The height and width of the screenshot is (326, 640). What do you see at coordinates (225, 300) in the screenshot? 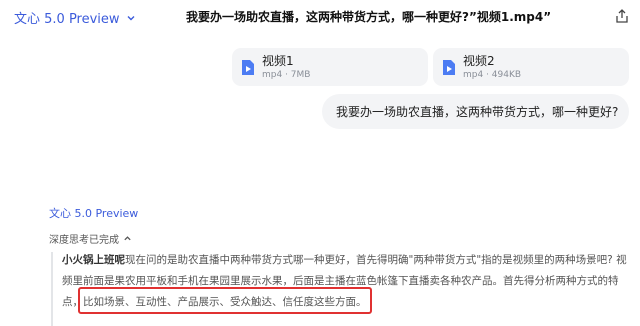
I see `highlight-annotation-box` at bounding box center [225, 300].